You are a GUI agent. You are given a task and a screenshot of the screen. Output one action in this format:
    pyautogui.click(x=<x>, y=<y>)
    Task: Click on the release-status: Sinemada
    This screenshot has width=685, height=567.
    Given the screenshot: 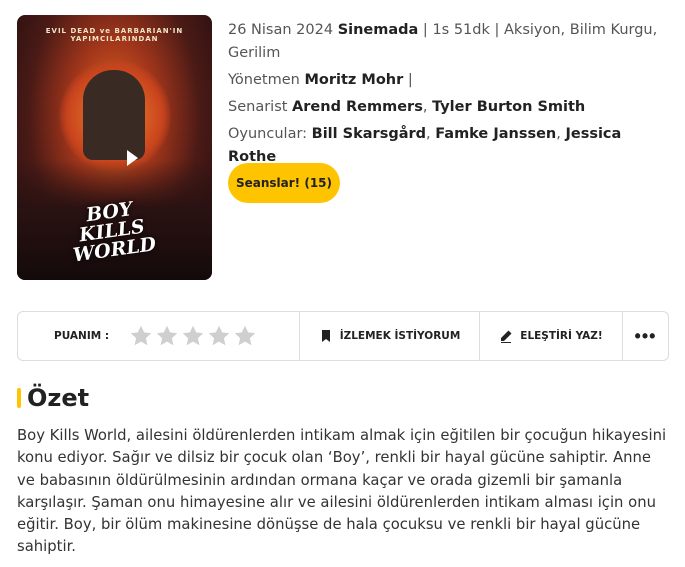 What is the action you would take?
    pyautogui.click(x=378, y=30)
    